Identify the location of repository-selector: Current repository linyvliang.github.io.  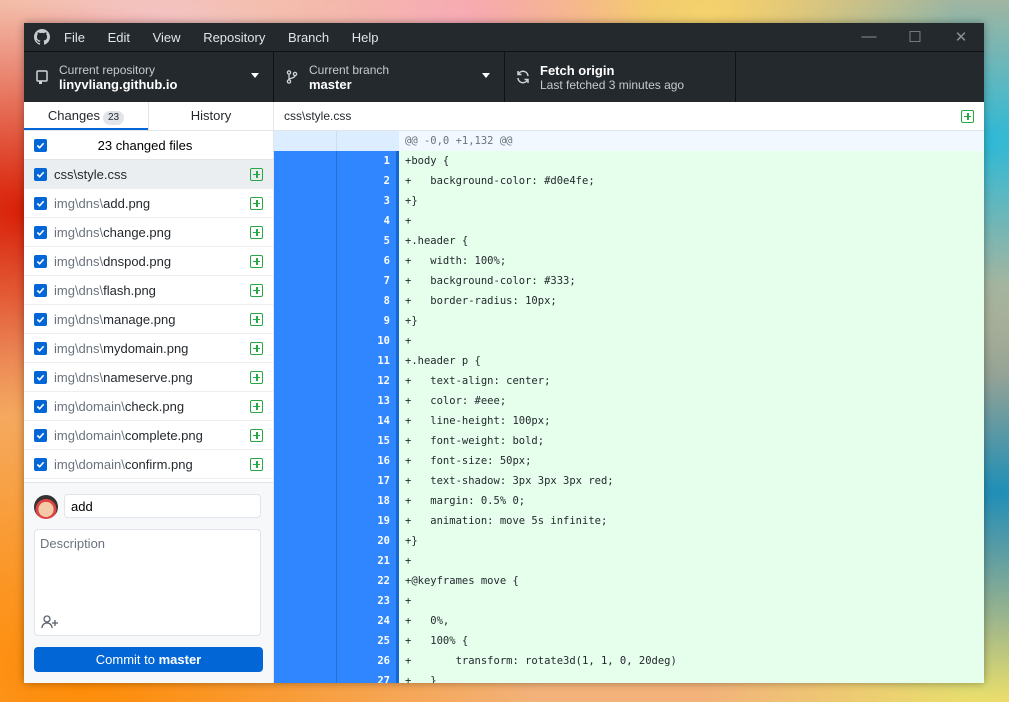
(149, 77).